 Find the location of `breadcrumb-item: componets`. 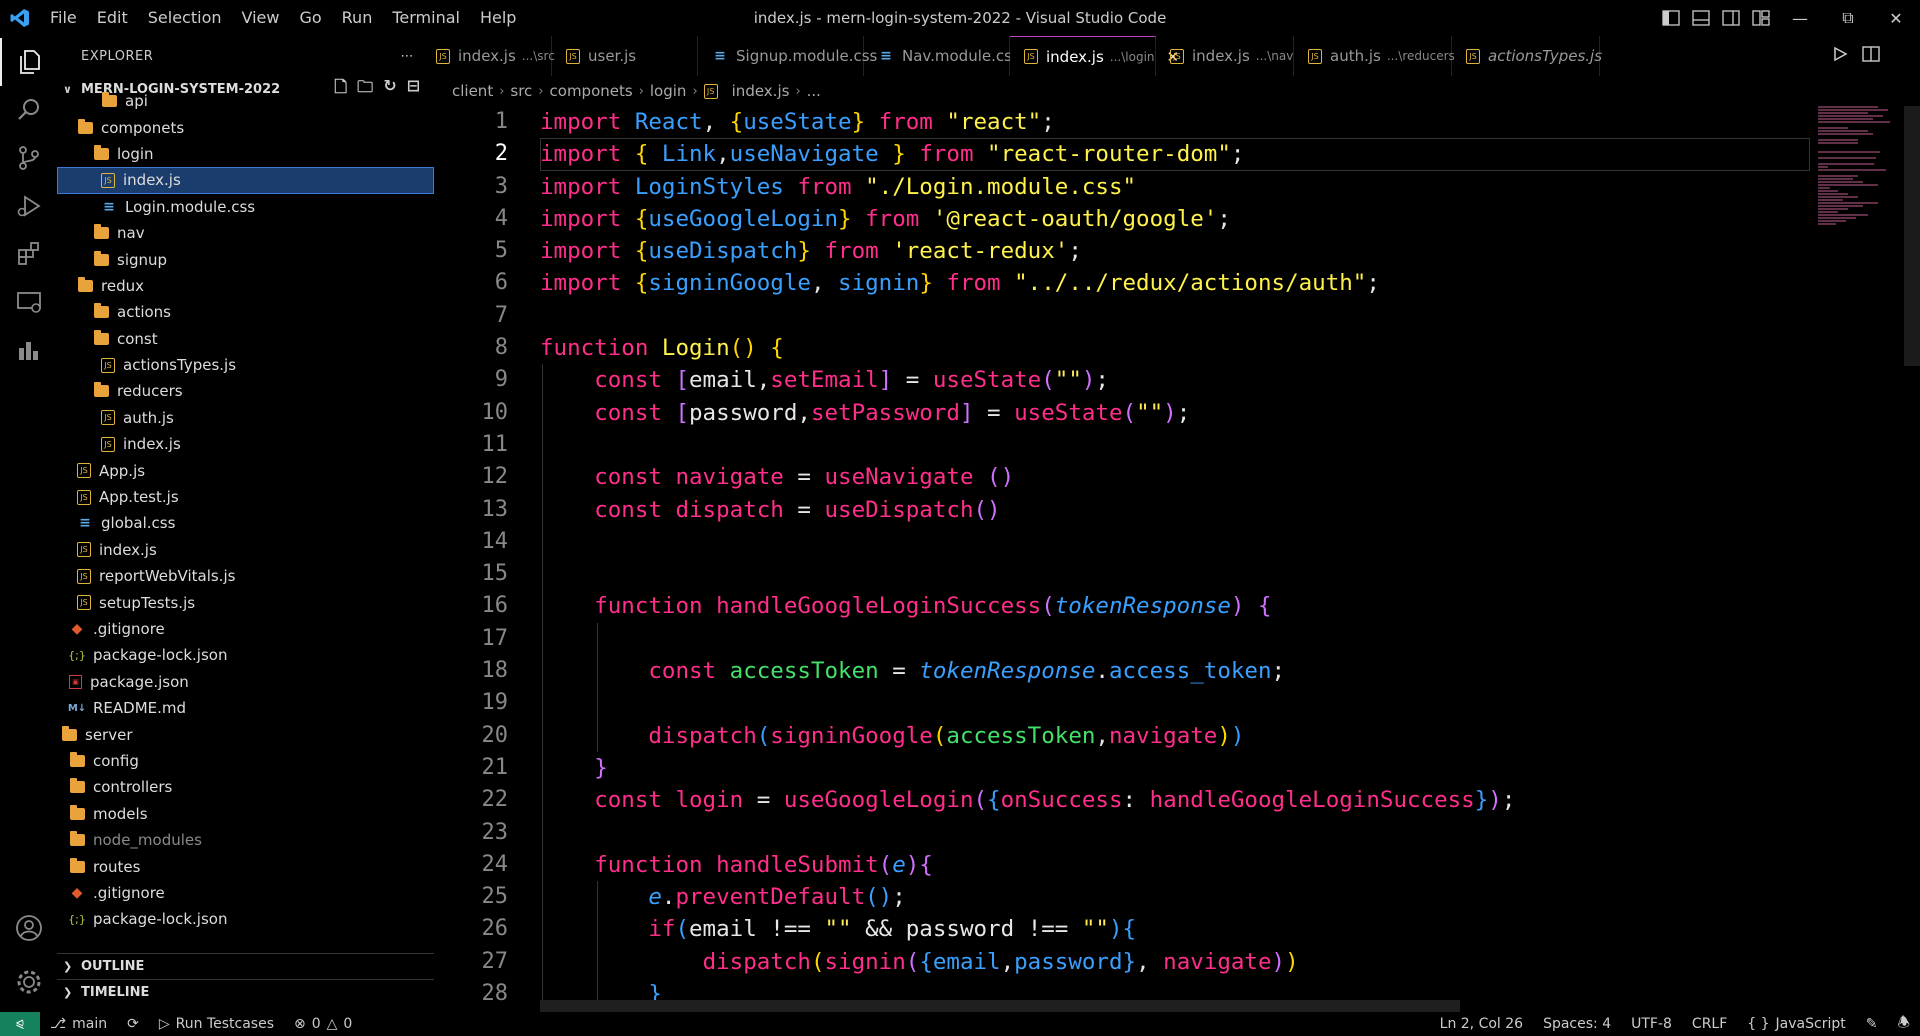

breadcrumb-item: componets is located at coordinates (591, 91).